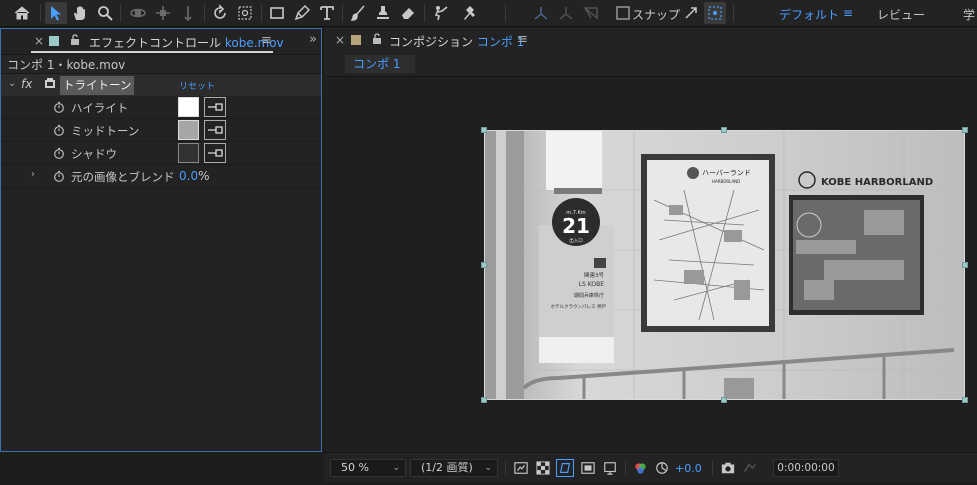 The height and width of the screenshot is (485, 977). What do you see at coordinates (302, 13) in the screenshot?
I see `pen-tool-icon` at bounding box center [302, 13].